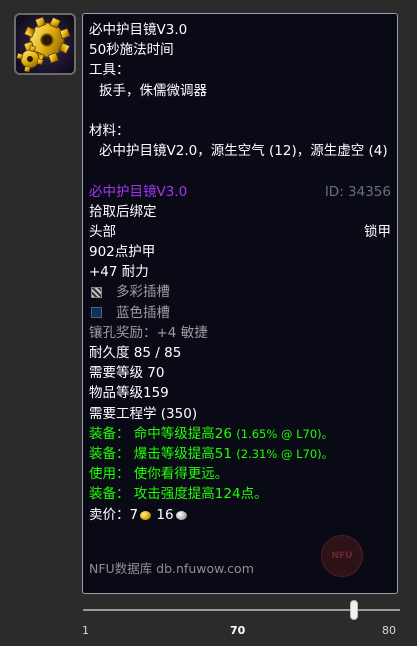 The image size is (417, 646). Describe the element at coordinates (171, 569) in the screenshot. I see `footer-source: NFU数据库 db.nfuwow.com` at that location.